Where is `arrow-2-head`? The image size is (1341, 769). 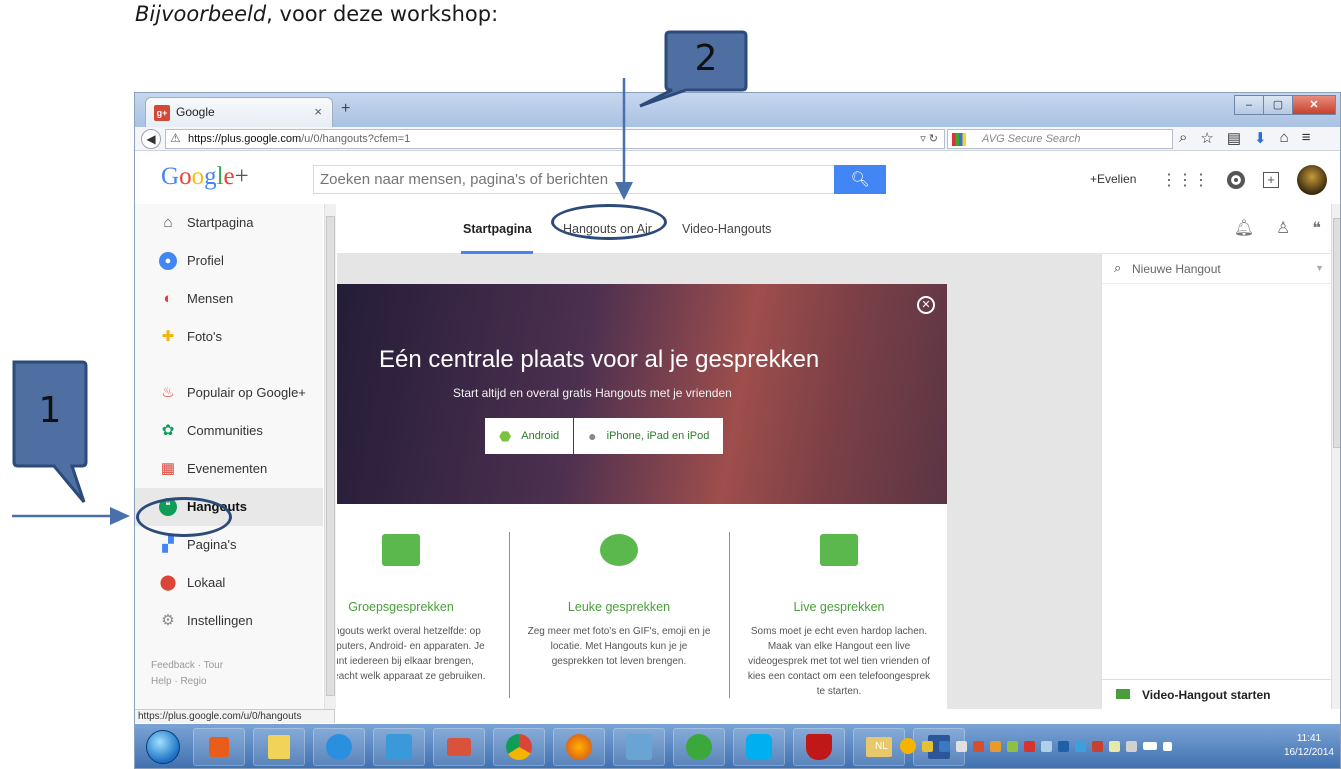
arrow-2-head is located at coordinates (624, 191).